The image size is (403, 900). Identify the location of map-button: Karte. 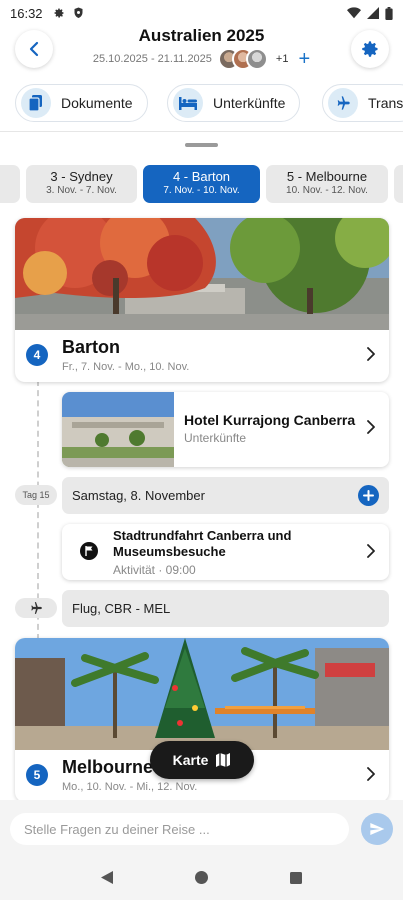
(202, 760).